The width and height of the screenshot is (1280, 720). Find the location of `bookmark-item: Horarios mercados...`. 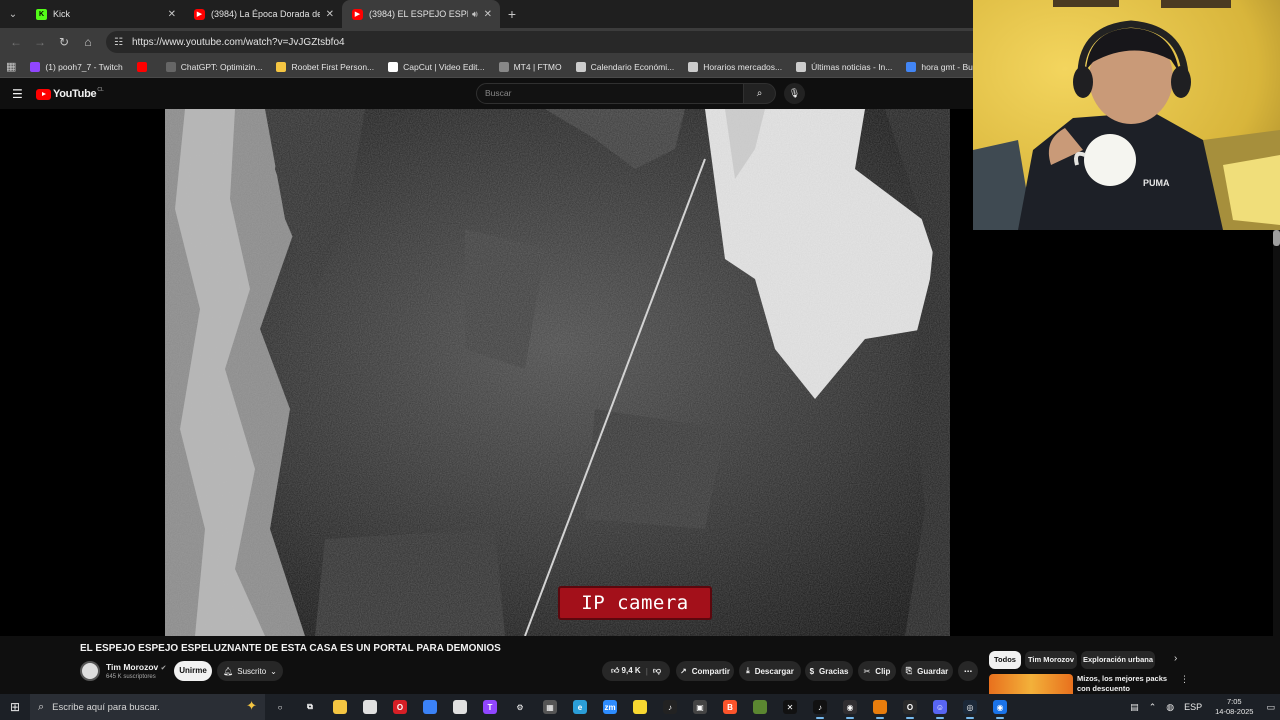

bookmark-item: Horarios mercados... is located at coordinates (735, 66).